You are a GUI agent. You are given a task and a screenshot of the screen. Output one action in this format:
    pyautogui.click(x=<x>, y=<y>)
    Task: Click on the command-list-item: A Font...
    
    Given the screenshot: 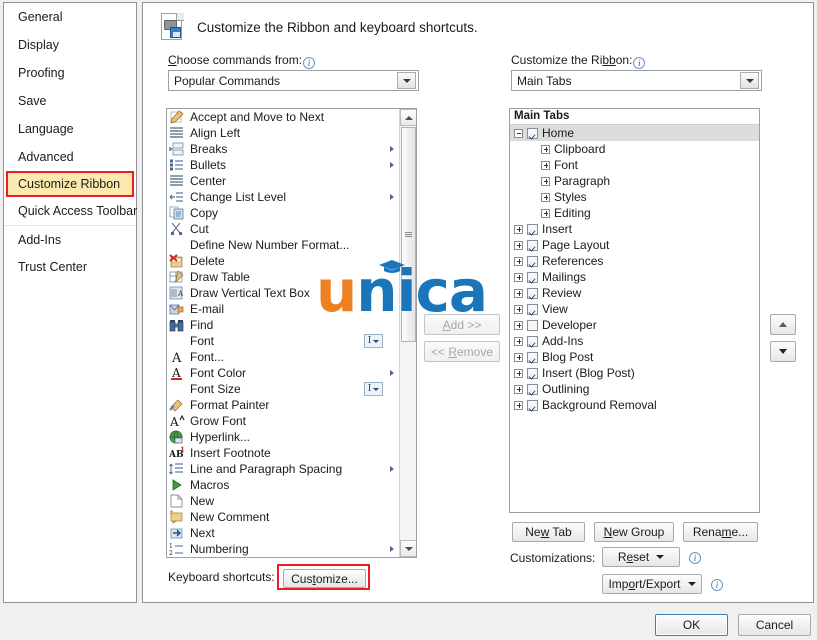 What is the action you would take?
    pyautogui.click(x=283, y=357)
    